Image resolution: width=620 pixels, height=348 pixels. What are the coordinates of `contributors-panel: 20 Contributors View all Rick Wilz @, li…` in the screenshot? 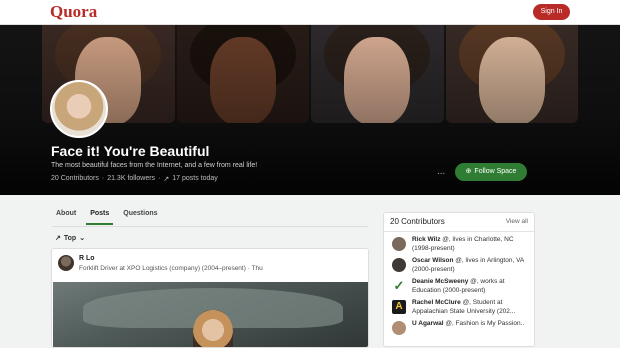 It's located at (459, 279).